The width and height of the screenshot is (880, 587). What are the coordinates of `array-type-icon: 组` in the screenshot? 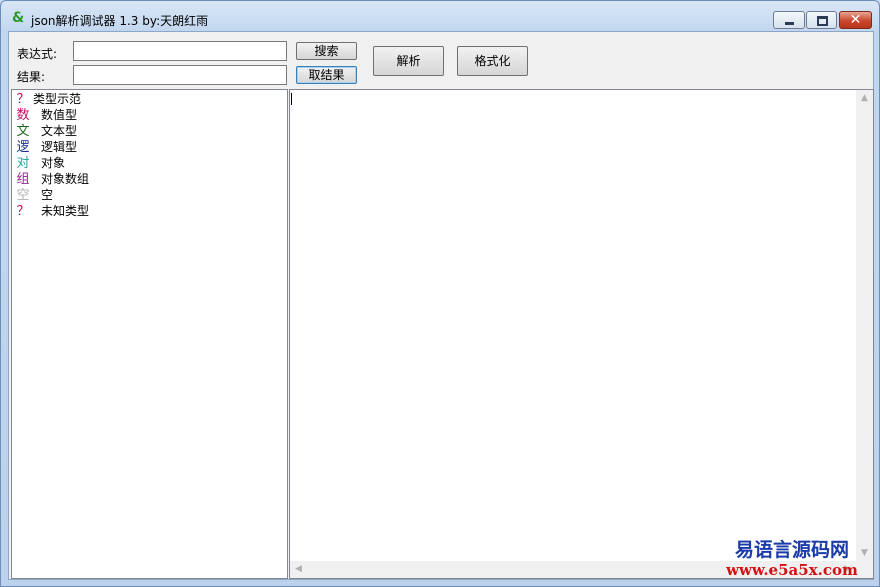 It's located at (23, 179).